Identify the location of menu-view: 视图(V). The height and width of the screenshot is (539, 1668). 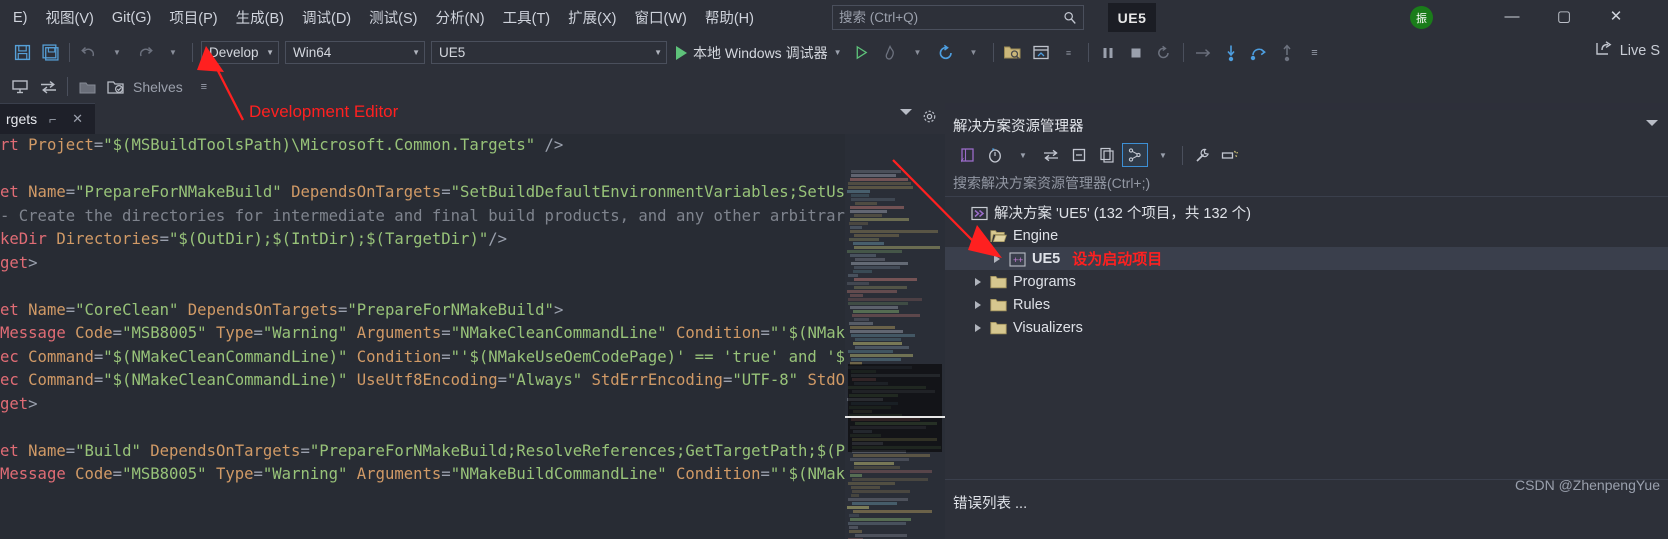
(70, 17).